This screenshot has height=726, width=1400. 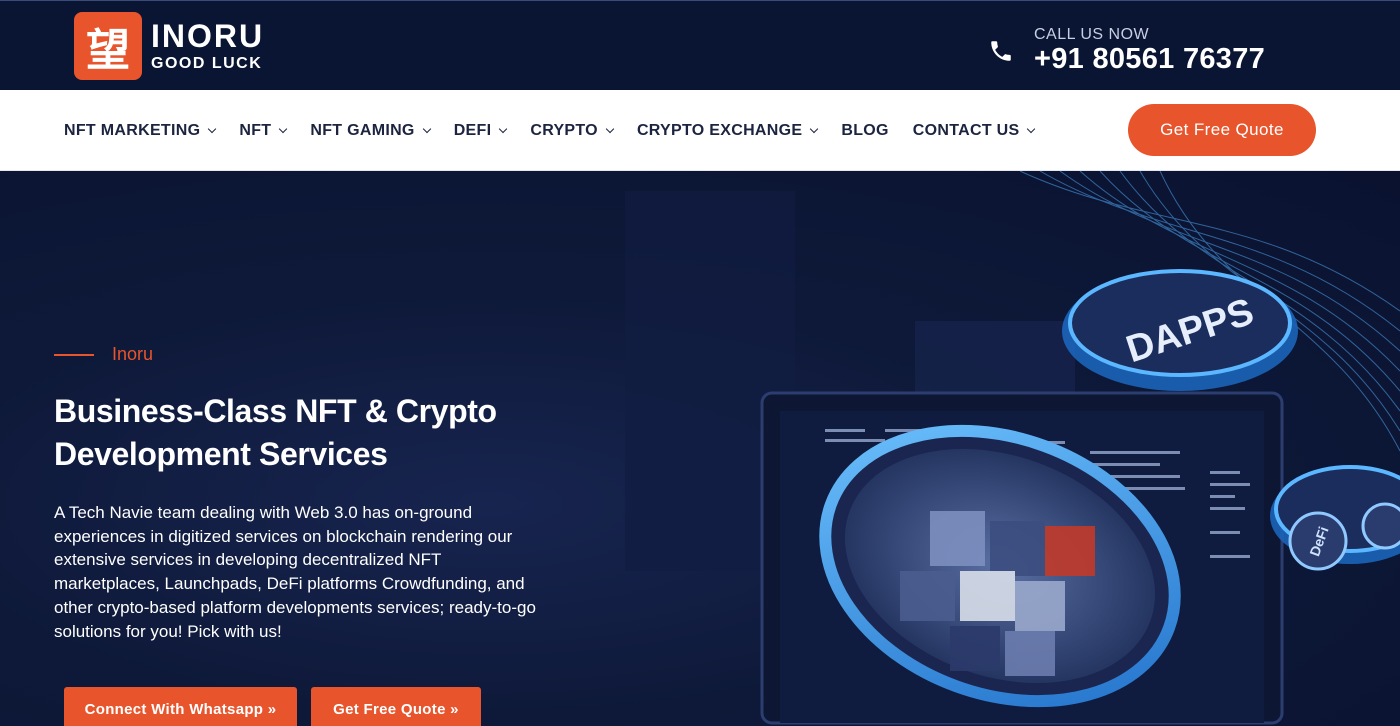 What do you see at coordinates (103, 354) in the screenshot?
I see `hero-eyebrow: Inoru` at bounding box center [103, 354].